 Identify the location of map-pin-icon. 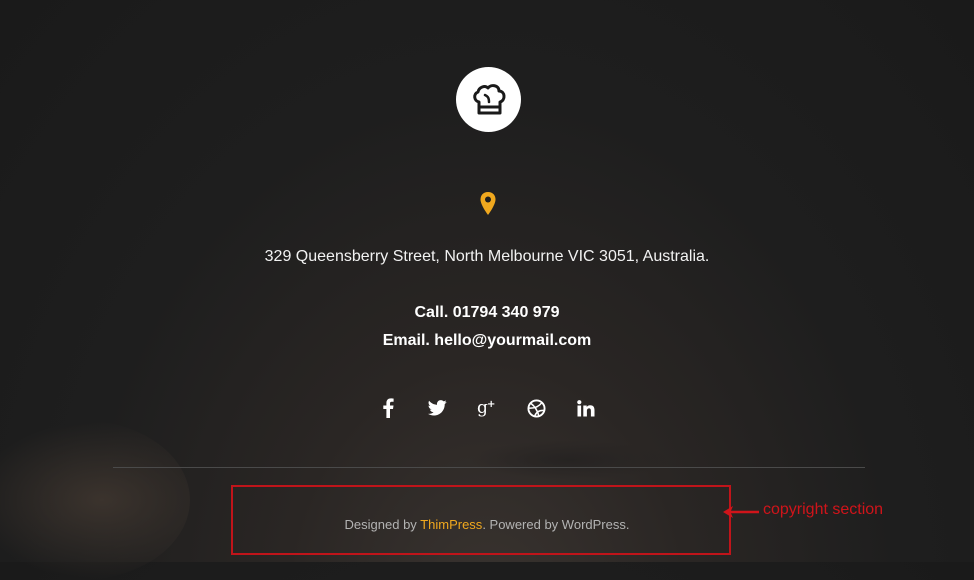
(488, 203).